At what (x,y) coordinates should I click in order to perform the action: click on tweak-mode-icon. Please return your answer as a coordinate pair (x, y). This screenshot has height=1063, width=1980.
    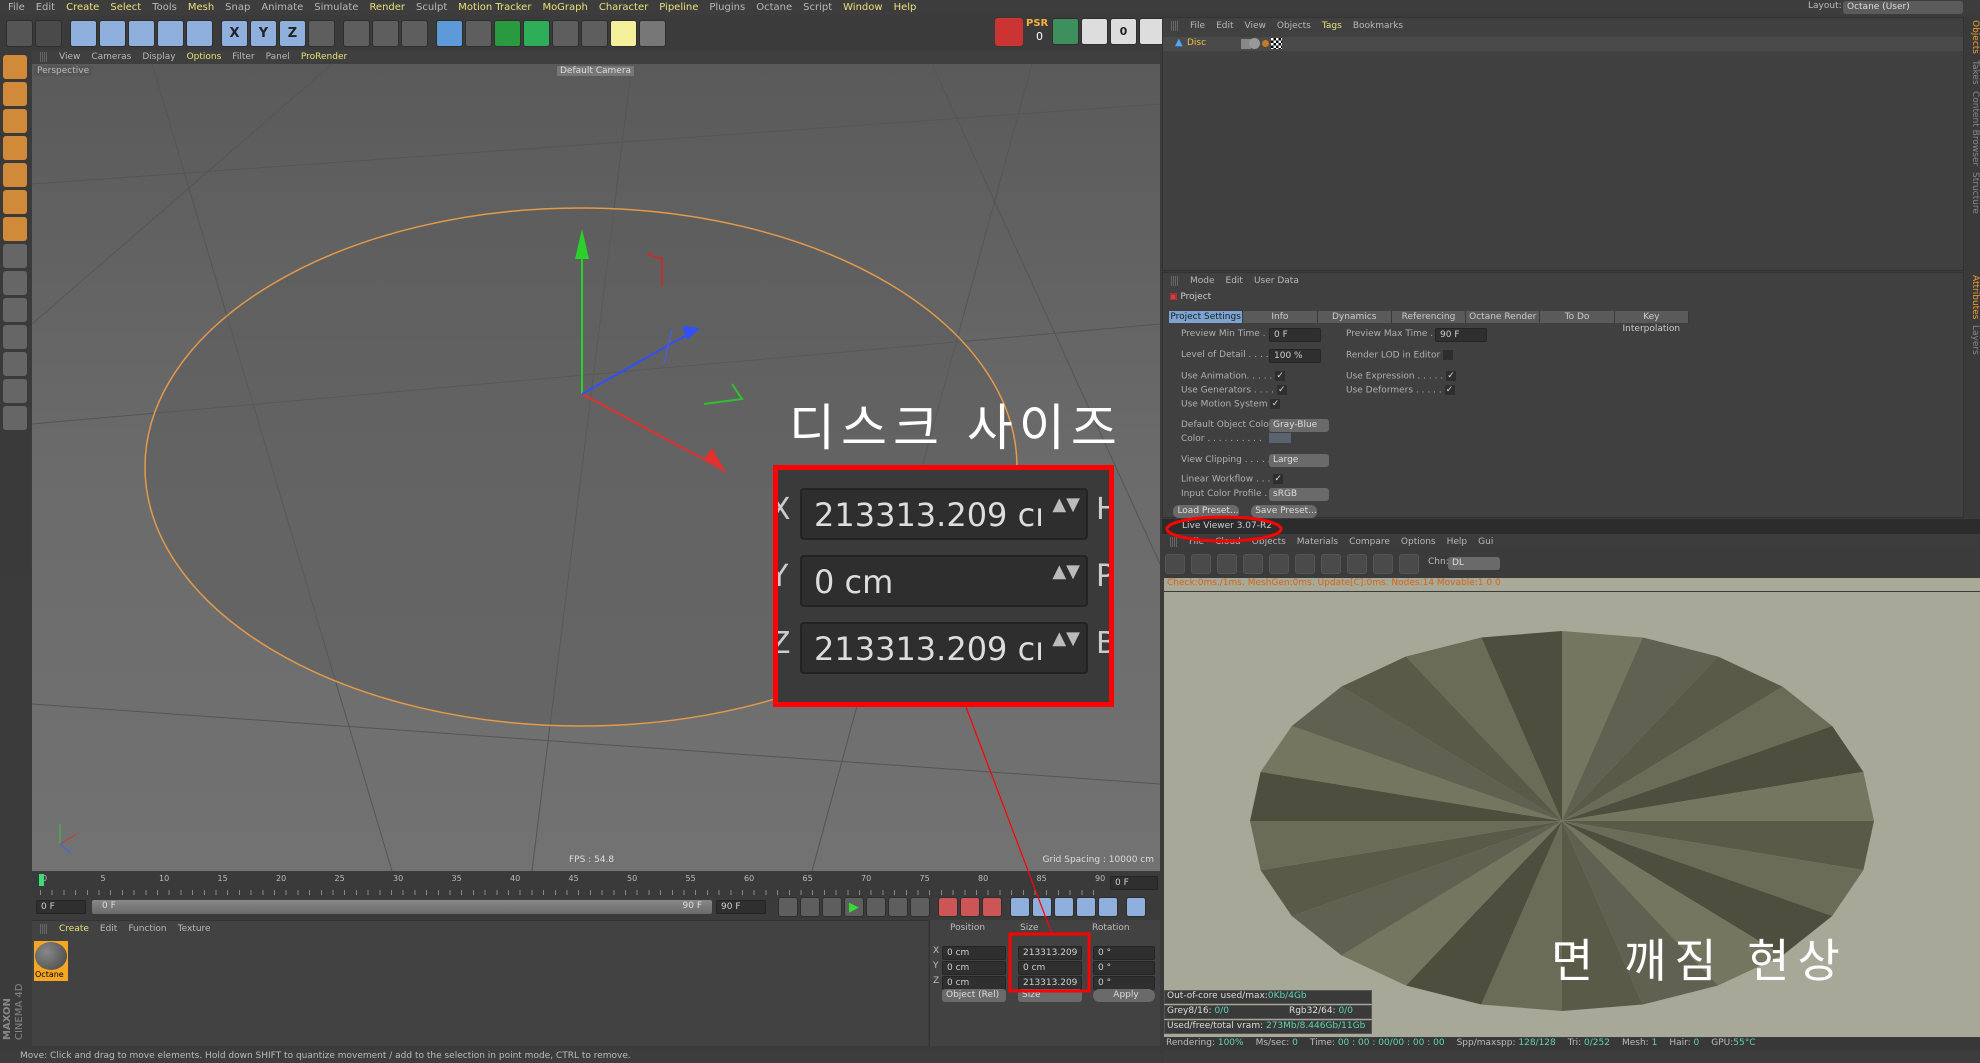
    Looking at the image, I should click on (15, 283).